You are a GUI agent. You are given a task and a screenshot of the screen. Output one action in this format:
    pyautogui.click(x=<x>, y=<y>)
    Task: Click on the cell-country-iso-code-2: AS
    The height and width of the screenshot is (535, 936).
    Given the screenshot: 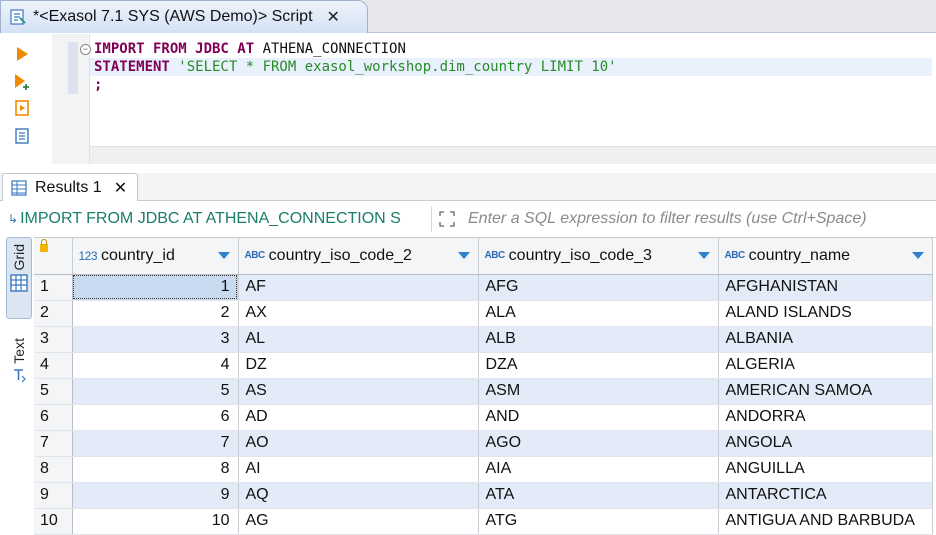 What is the action you would take?
    pyautogui.click(x=358, y=391)
    